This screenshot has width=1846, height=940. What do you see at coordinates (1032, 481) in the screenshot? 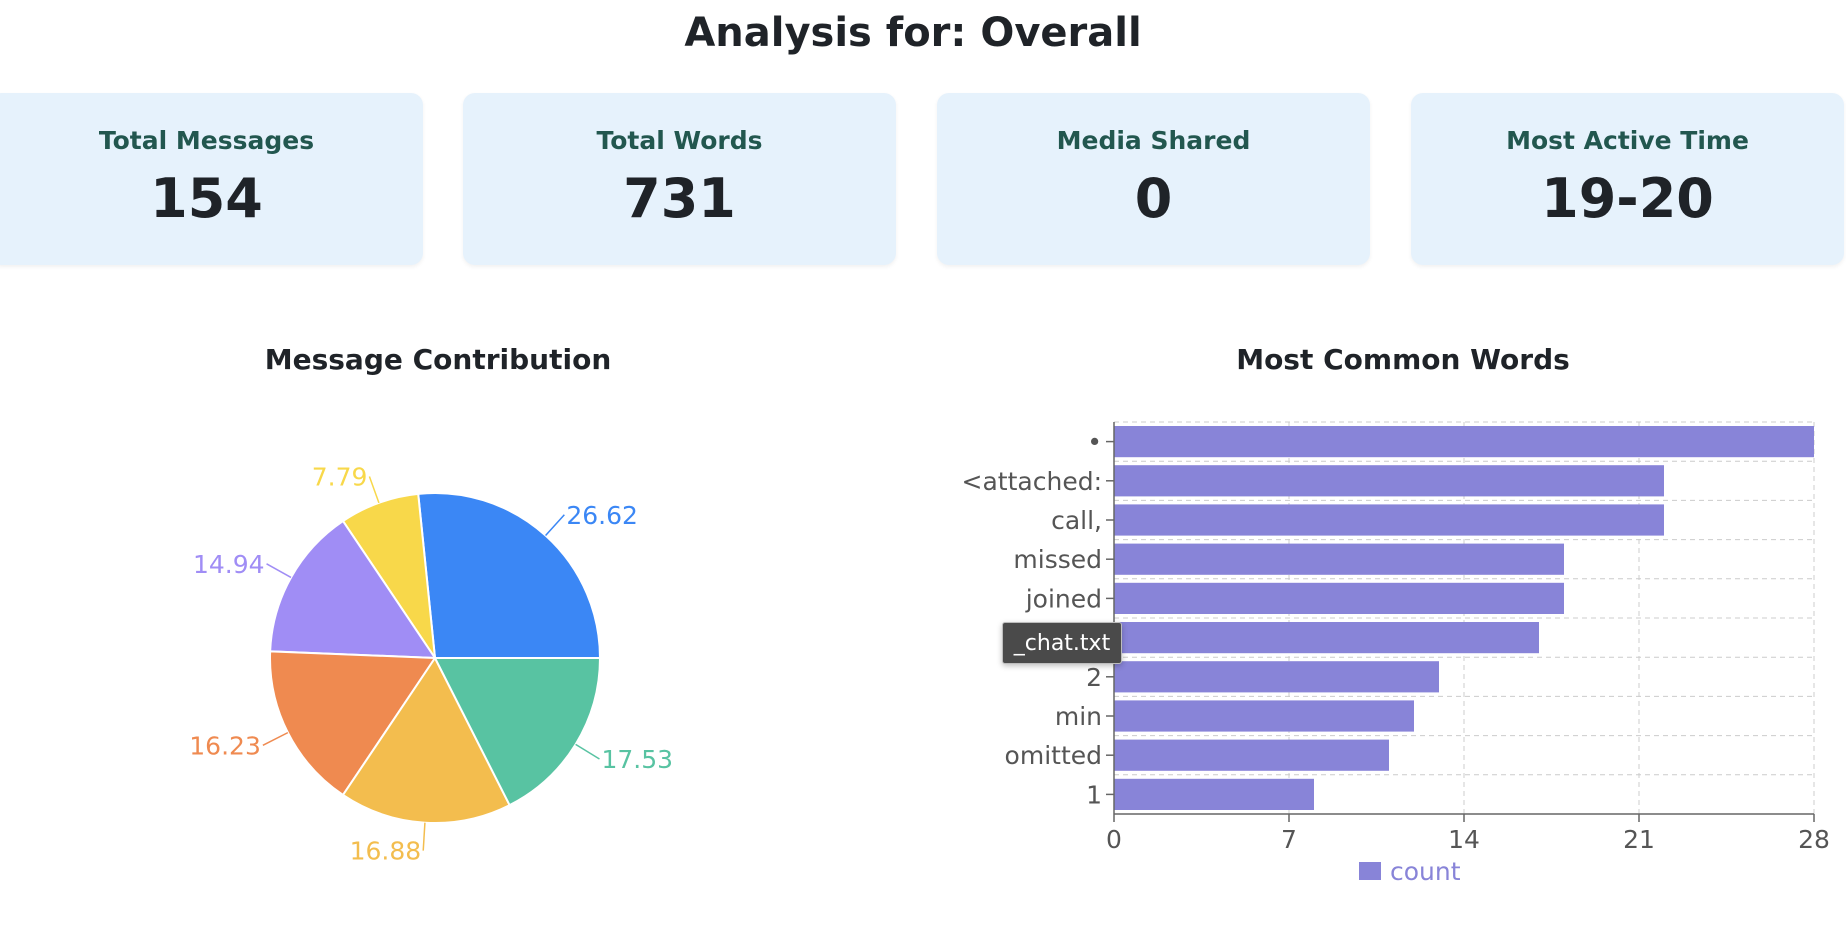
I see `y-tick-label: <attached:` at bounding box center [1032, 481].